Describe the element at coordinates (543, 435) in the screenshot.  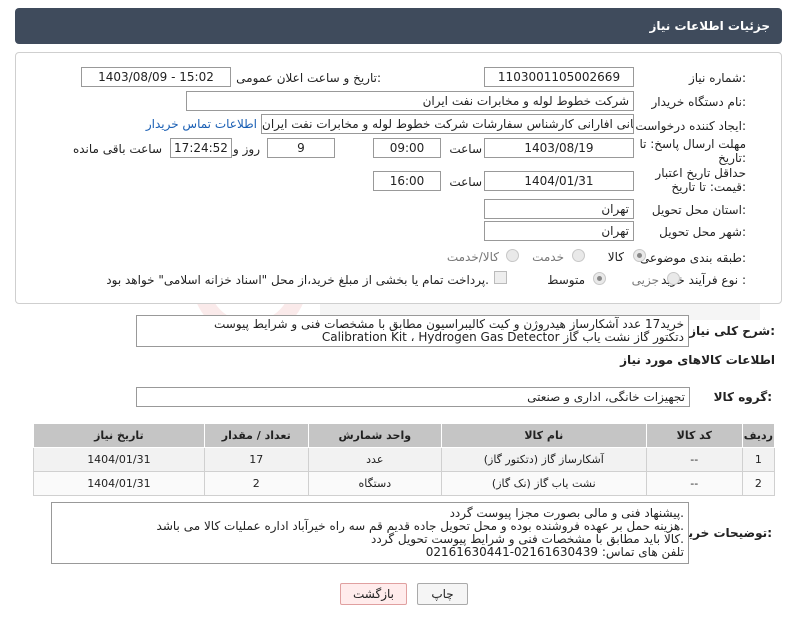
I see `col-name: نام کالا` at that location.